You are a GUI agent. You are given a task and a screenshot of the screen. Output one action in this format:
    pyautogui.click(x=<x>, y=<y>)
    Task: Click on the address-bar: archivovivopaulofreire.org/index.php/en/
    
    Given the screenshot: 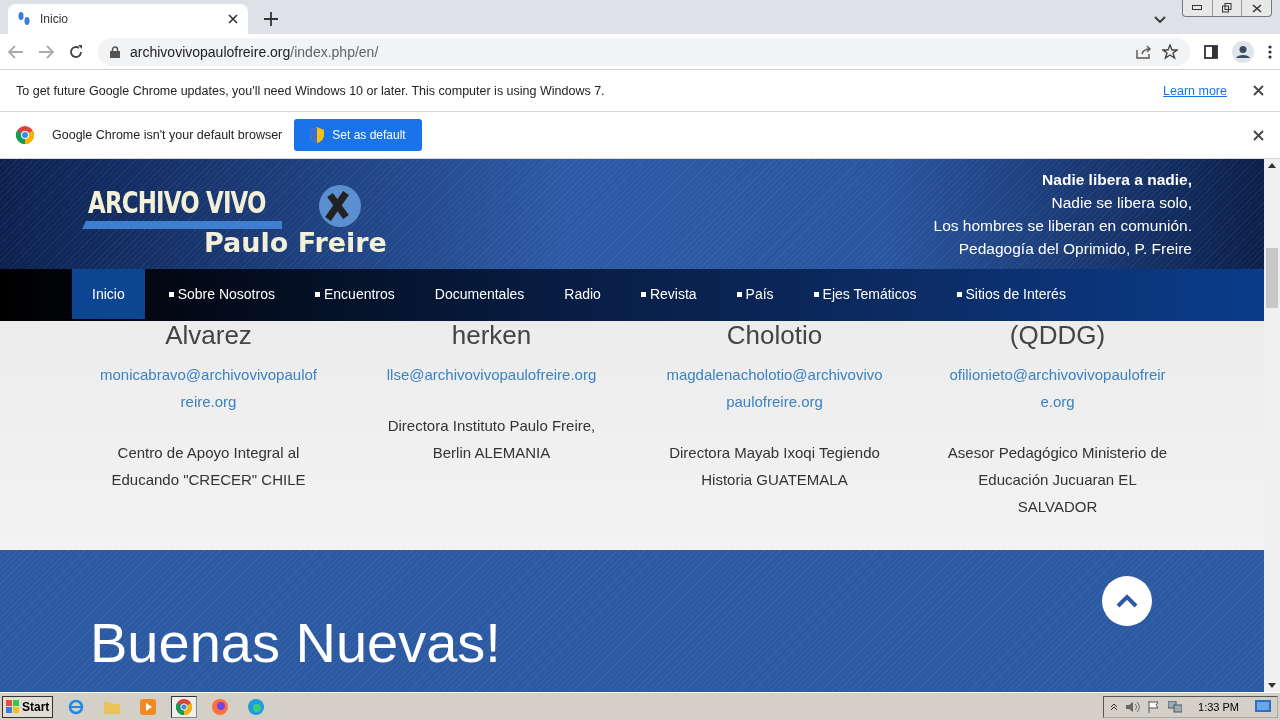 What is the action you would take?
    pyautogui.click(x=644, y=51)
    